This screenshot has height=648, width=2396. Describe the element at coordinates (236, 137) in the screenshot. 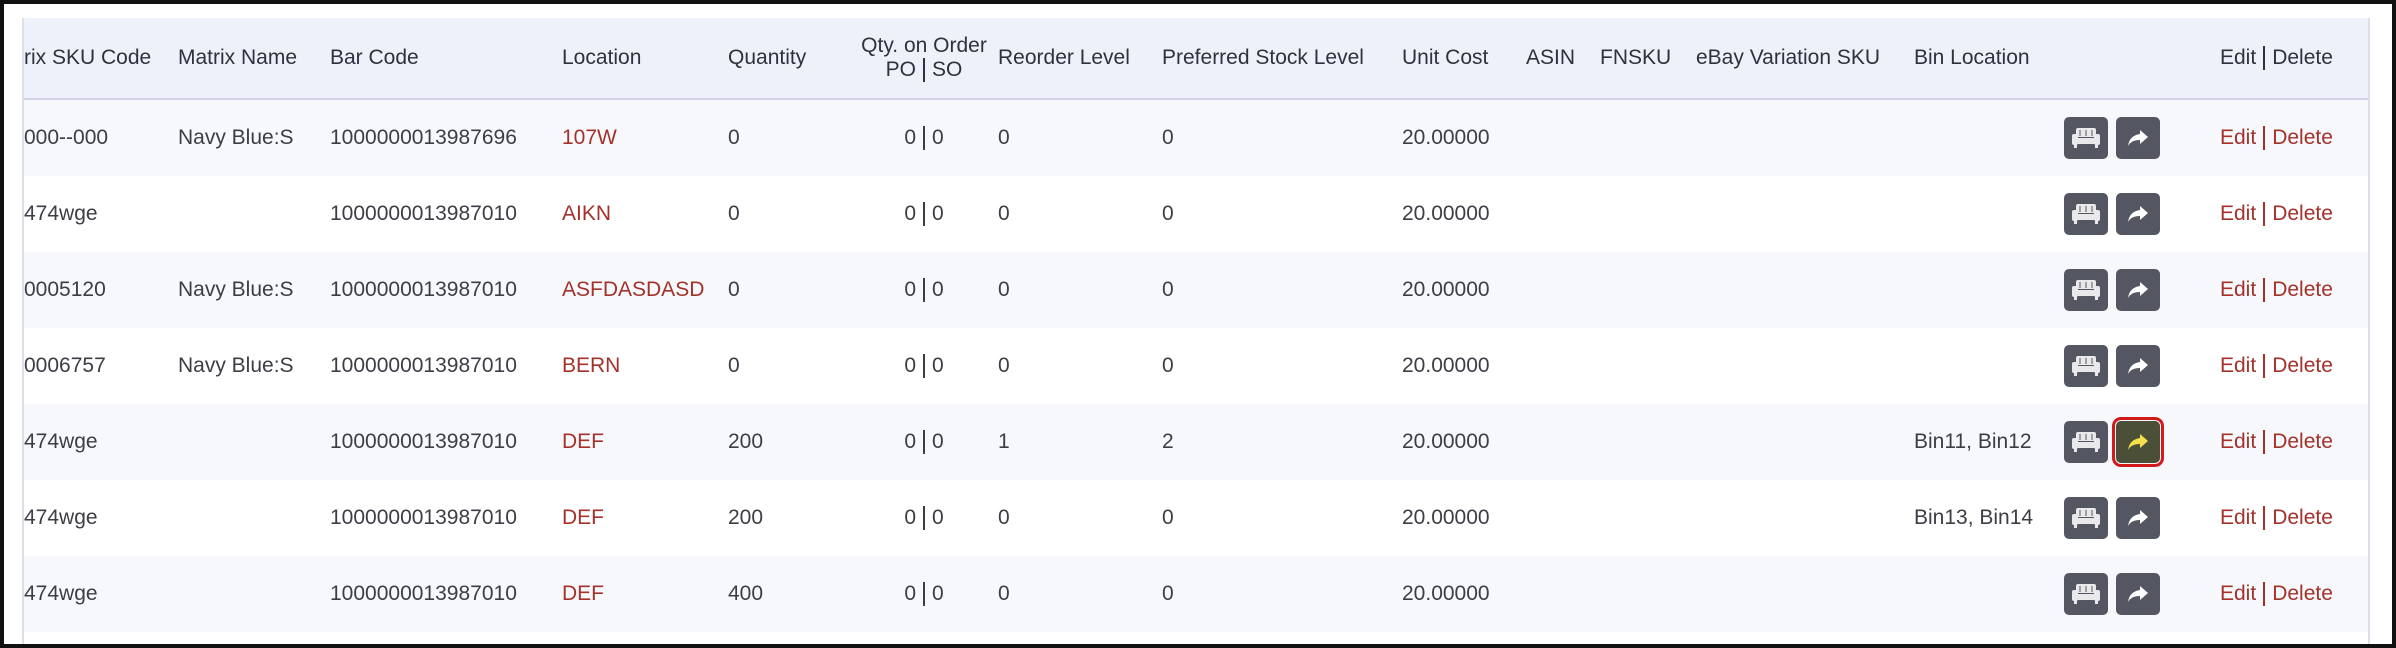

I see `cell-matrix-name: Navy Blue:S` at that location.